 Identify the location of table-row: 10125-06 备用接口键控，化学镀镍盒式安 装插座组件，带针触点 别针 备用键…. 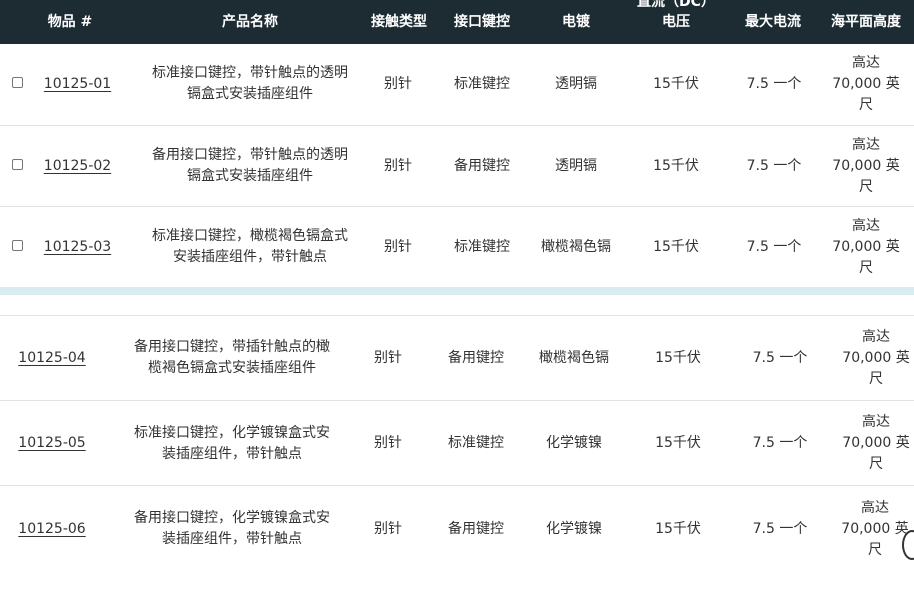
(457, 528).